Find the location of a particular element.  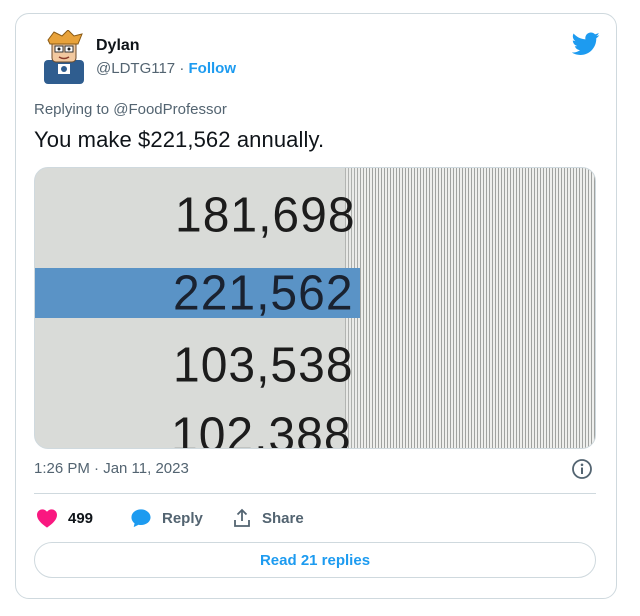

share-label: Share is located at coordinates (283, 518).